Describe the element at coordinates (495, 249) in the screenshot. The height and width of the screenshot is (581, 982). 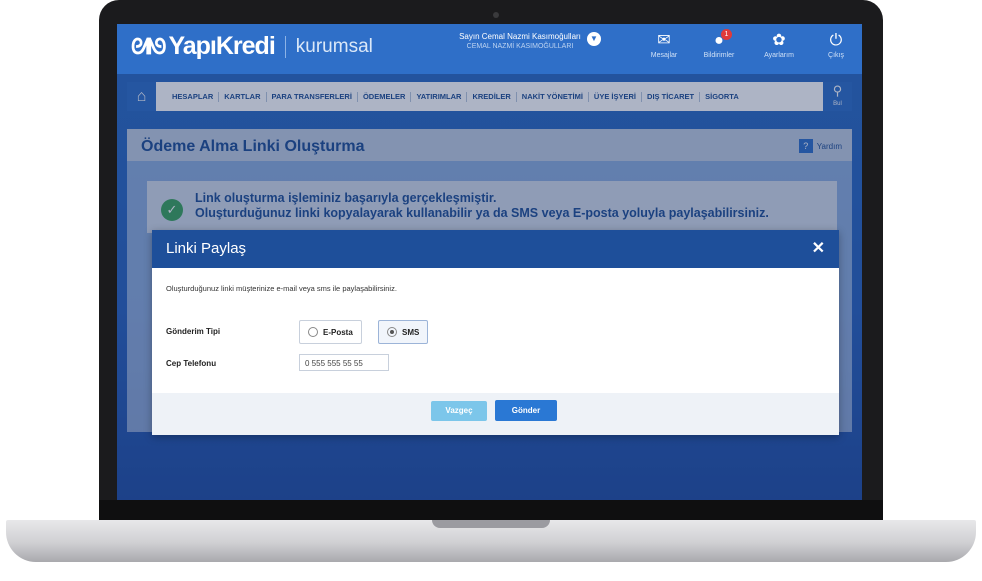
I see `modal-header: Linki Paylaş ✕` at that location.